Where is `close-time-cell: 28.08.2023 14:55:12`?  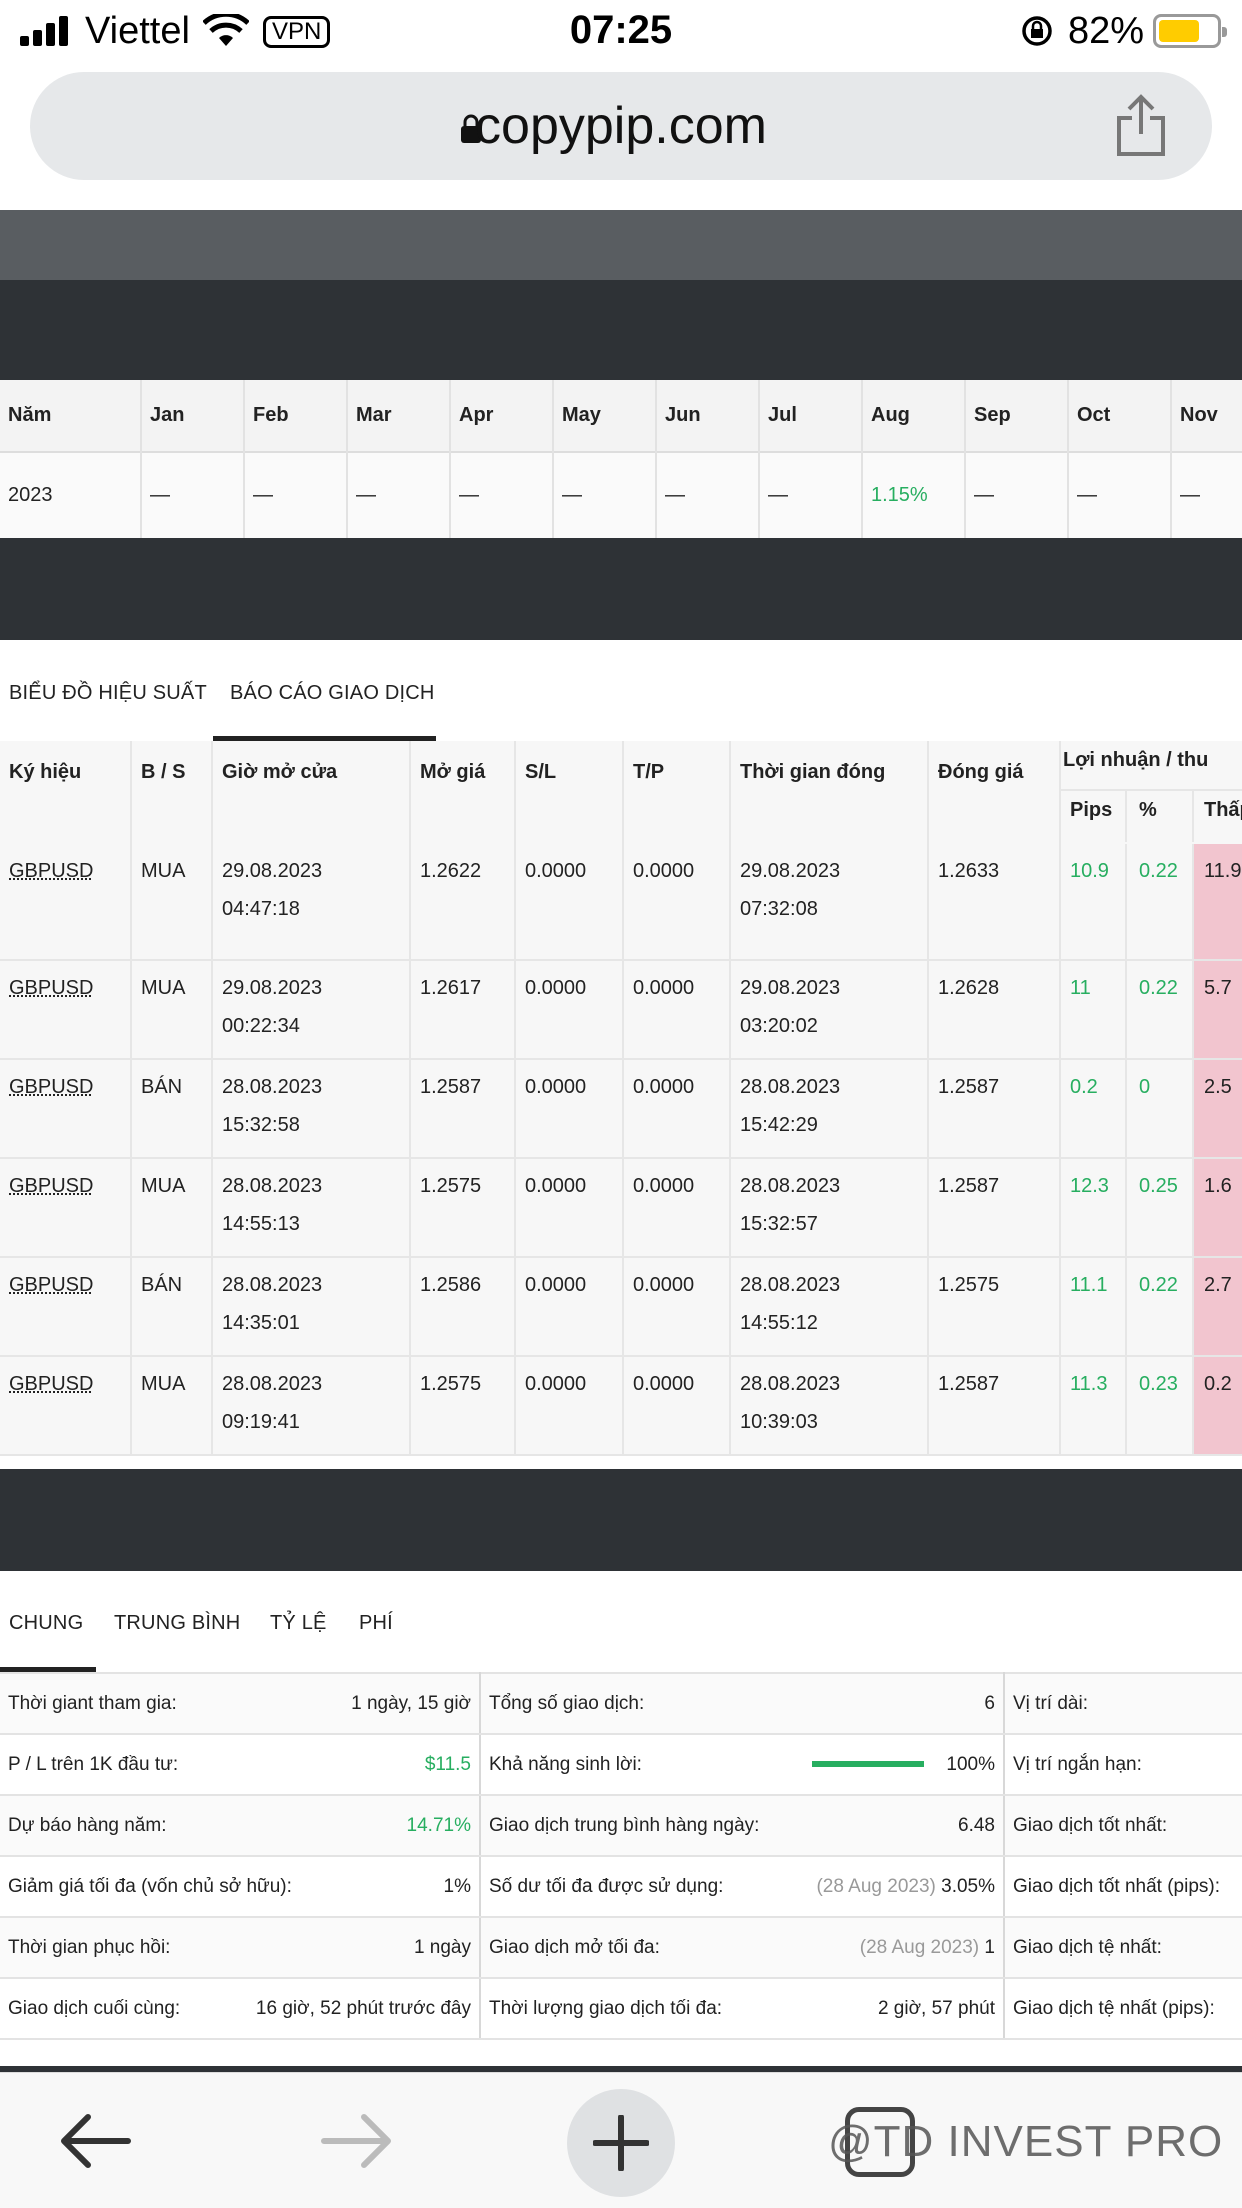 close-time-cell: 28.08.2023 14:55:12 is located at coordinates (829, 1307).